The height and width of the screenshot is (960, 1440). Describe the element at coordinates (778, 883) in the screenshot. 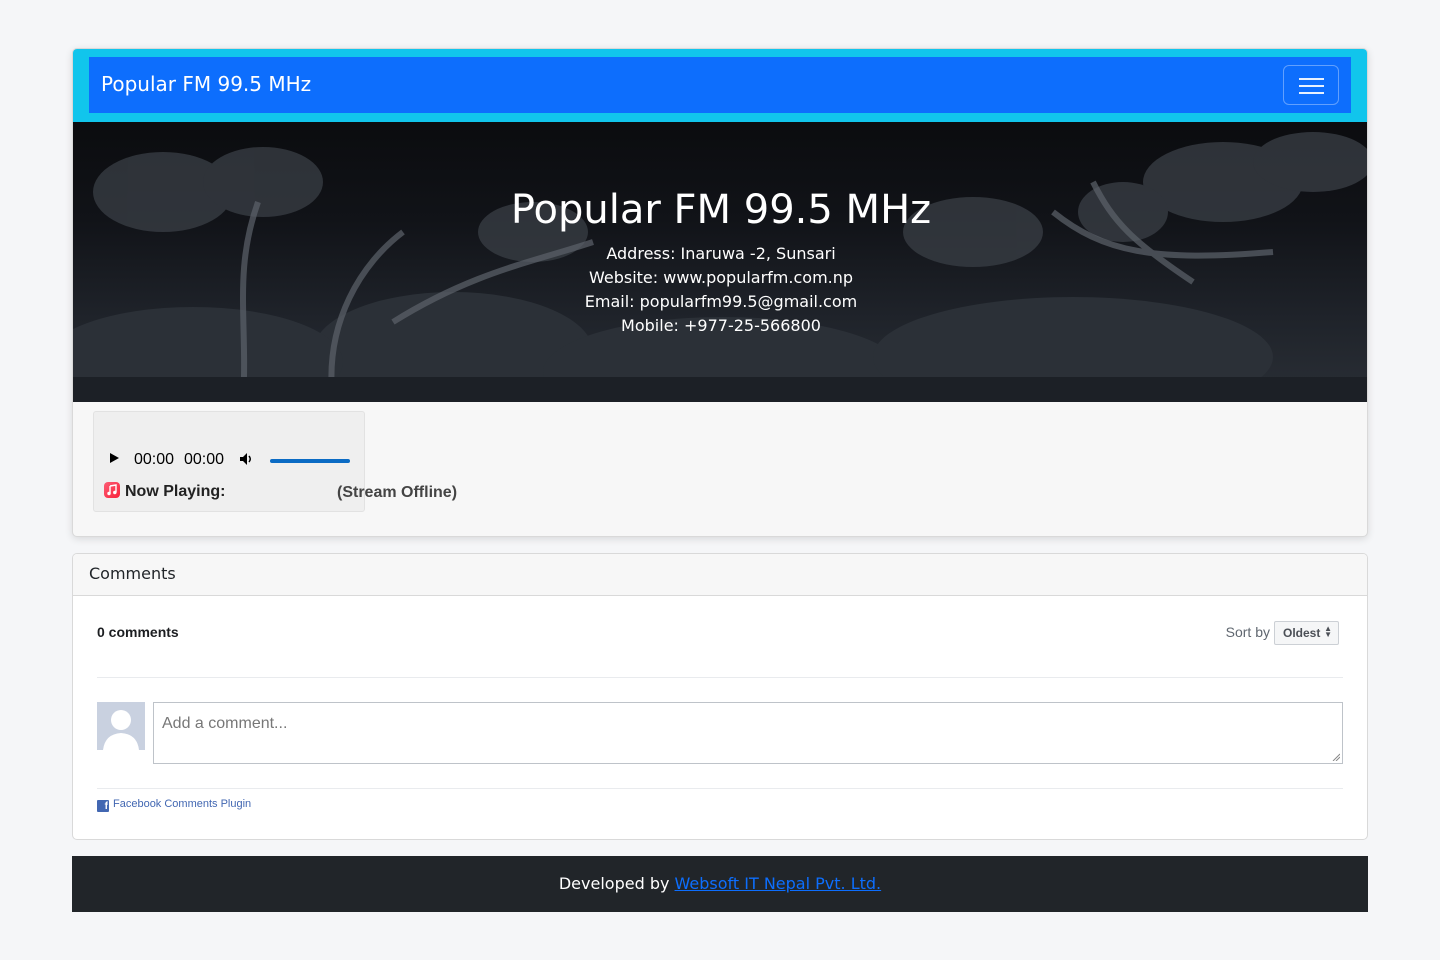

I see `developer-link: Websoft IT Nepal Pvt. Ltd.` at that location.